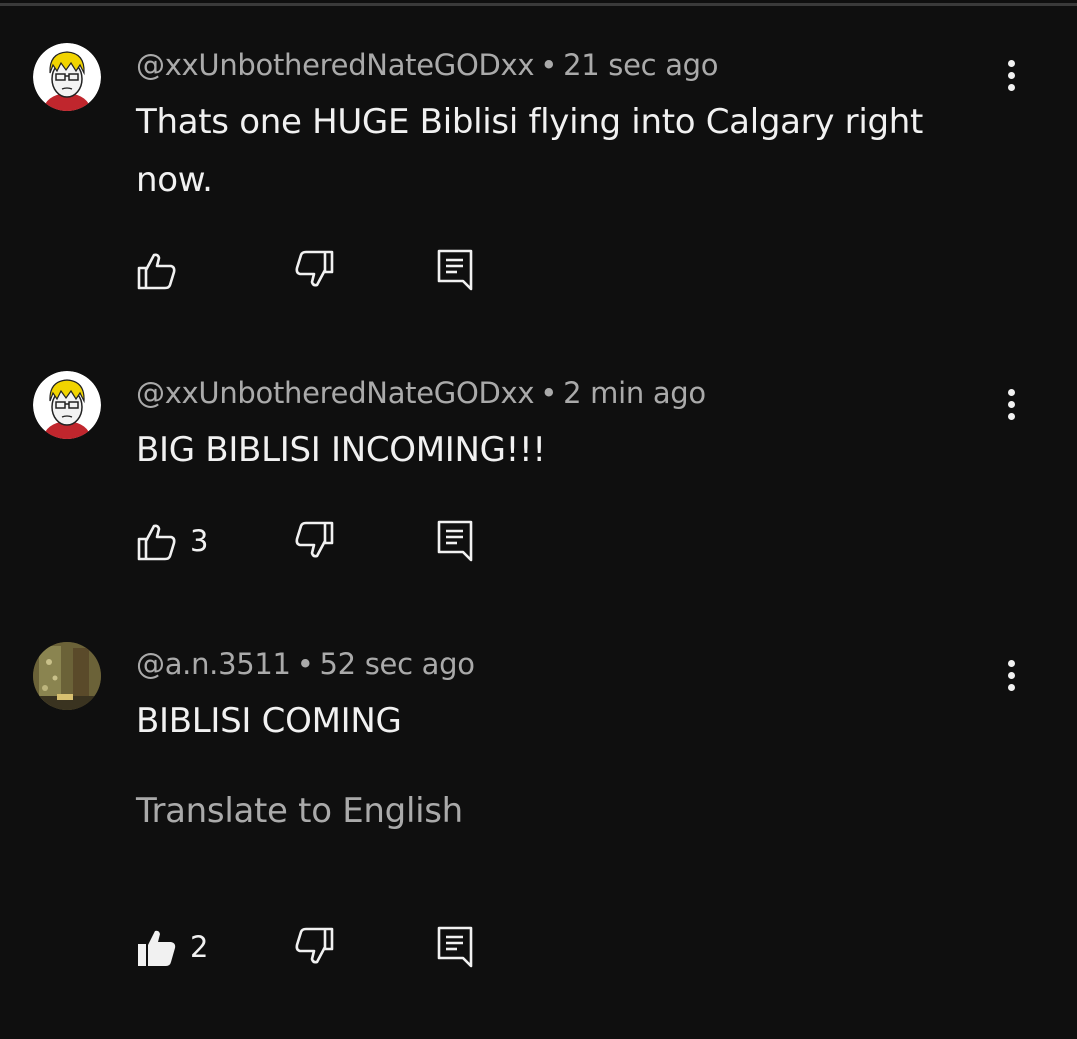 The image size is (1077, 1039). Describe the element at coordinates (640, 65) in the screenshot. I see `comment-time: 21 sec ago` at that location.